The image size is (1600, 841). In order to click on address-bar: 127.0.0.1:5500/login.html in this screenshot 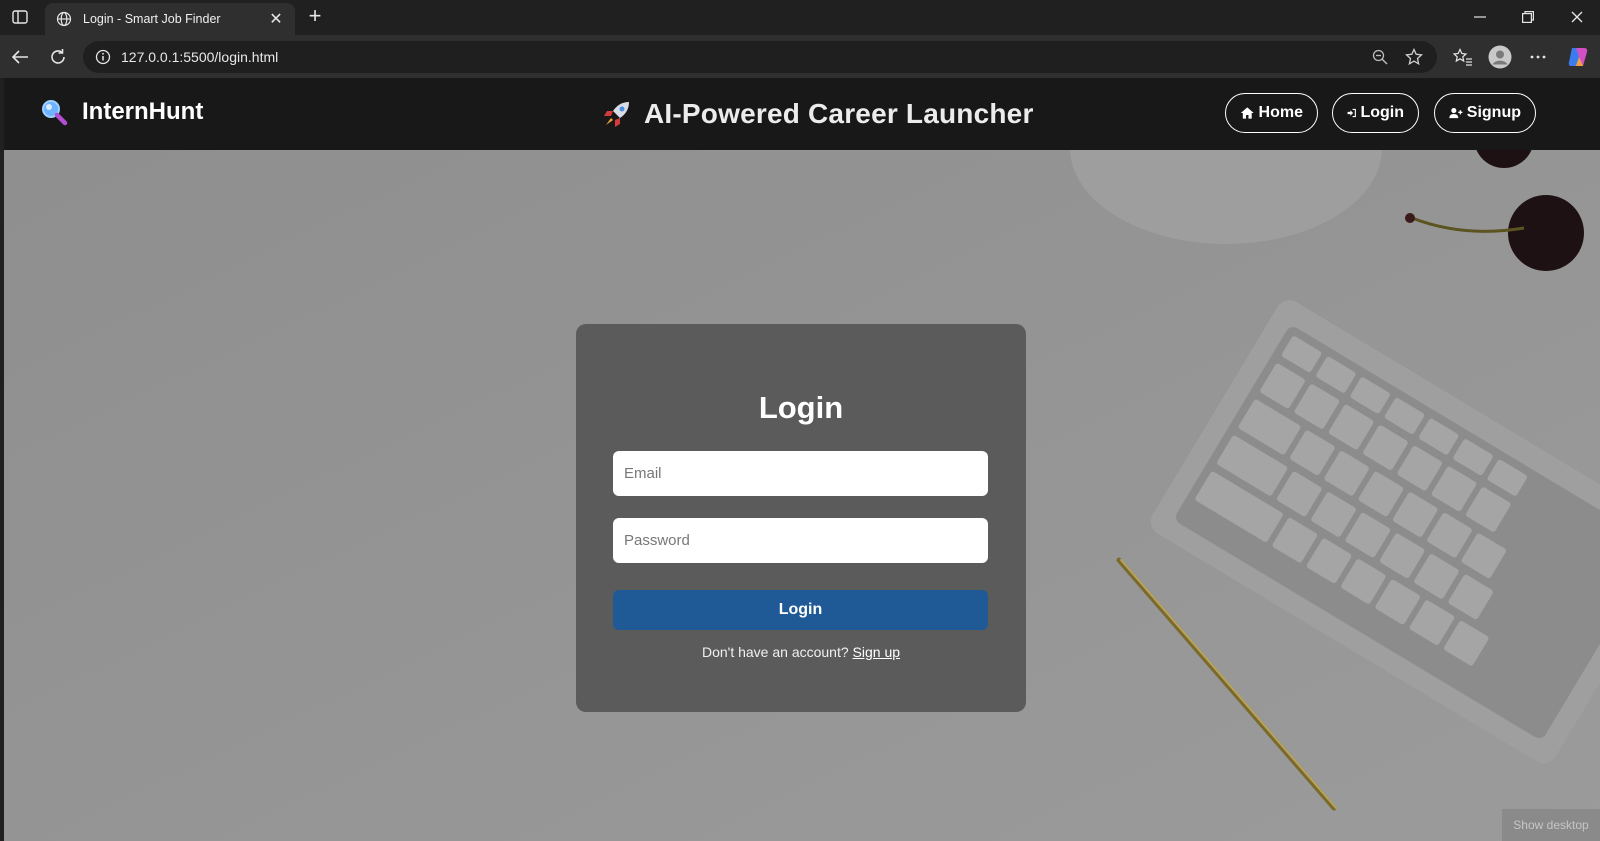, I will do `click(760, 57)`.